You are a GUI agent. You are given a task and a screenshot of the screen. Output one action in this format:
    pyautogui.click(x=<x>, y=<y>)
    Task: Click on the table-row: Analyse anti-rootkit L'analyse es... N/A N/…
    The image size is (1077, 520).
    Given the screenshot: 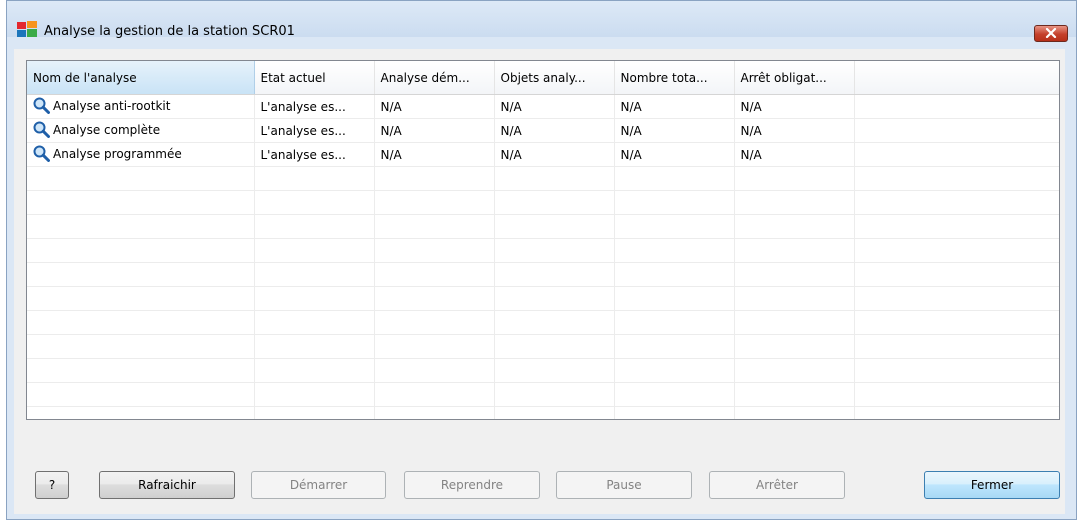 What is the action you would take?
    pyautogui.click(x=543, y=106)
    